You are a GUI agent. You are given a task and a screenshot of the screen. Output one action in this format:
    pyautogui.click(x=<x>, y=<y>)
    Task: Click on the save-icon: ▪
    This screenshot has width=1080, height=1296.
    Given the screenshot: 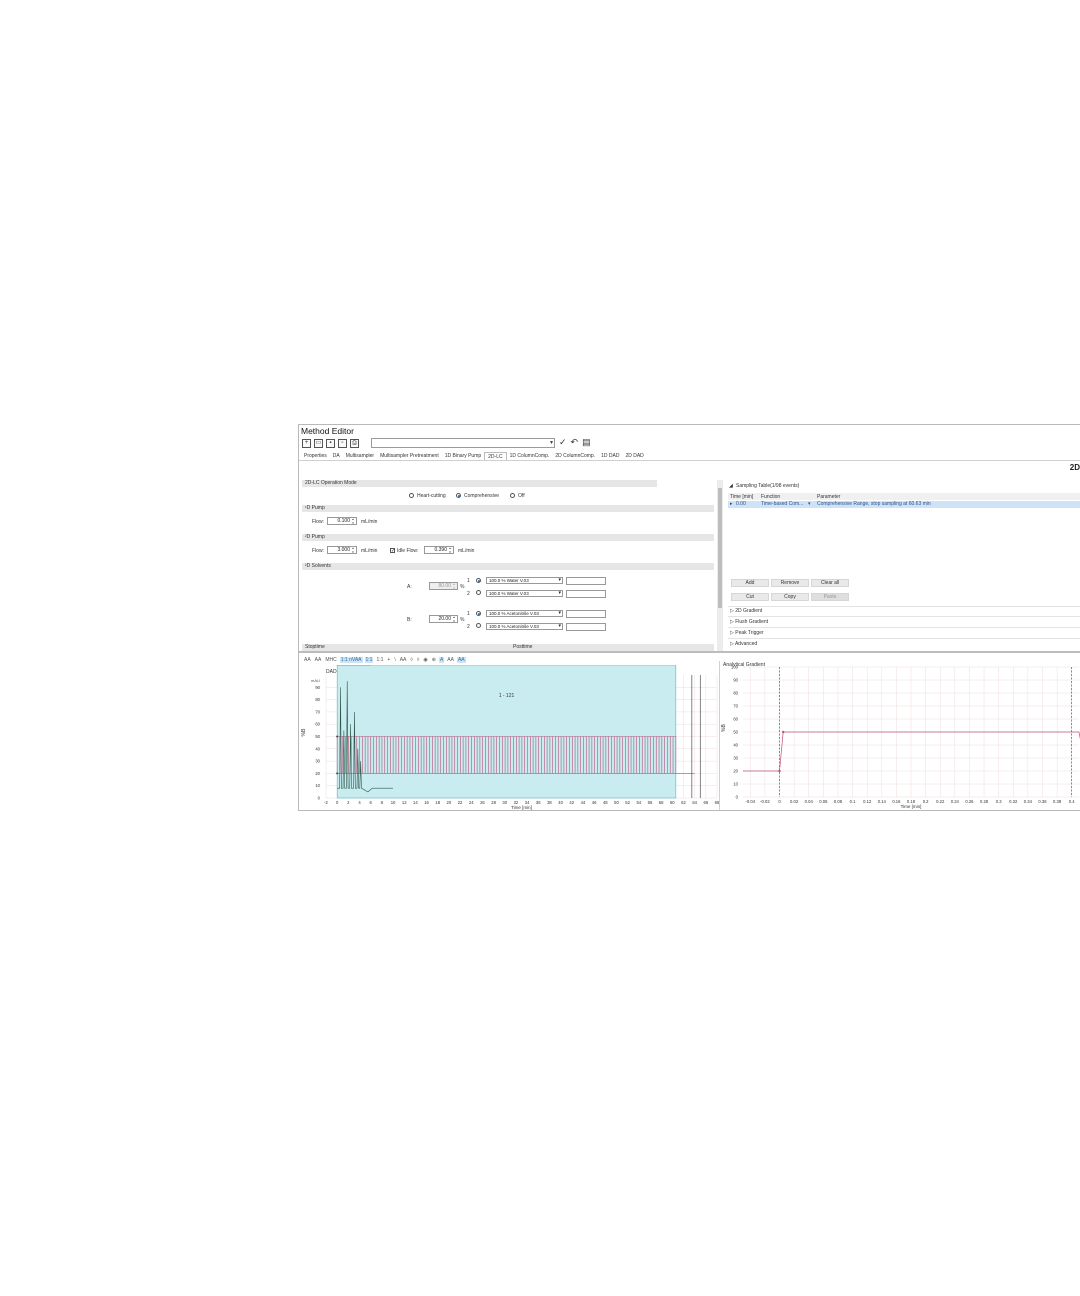 What is the action you would take?
    pyautogui.click(x=330, y=443)
    